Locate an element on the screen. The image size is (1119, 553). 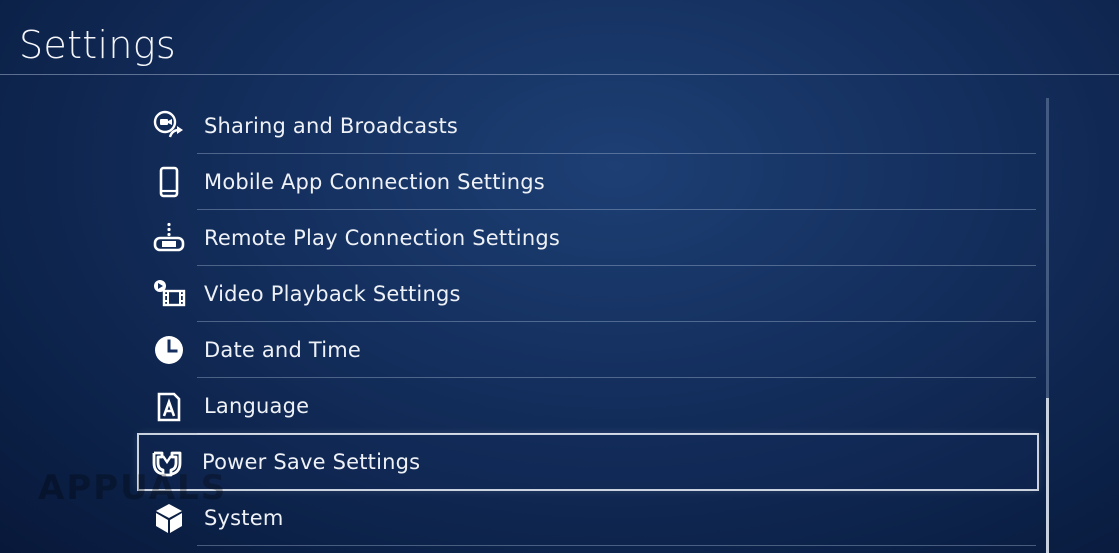
menu-item-label: System is located at coordinates (244, 518).